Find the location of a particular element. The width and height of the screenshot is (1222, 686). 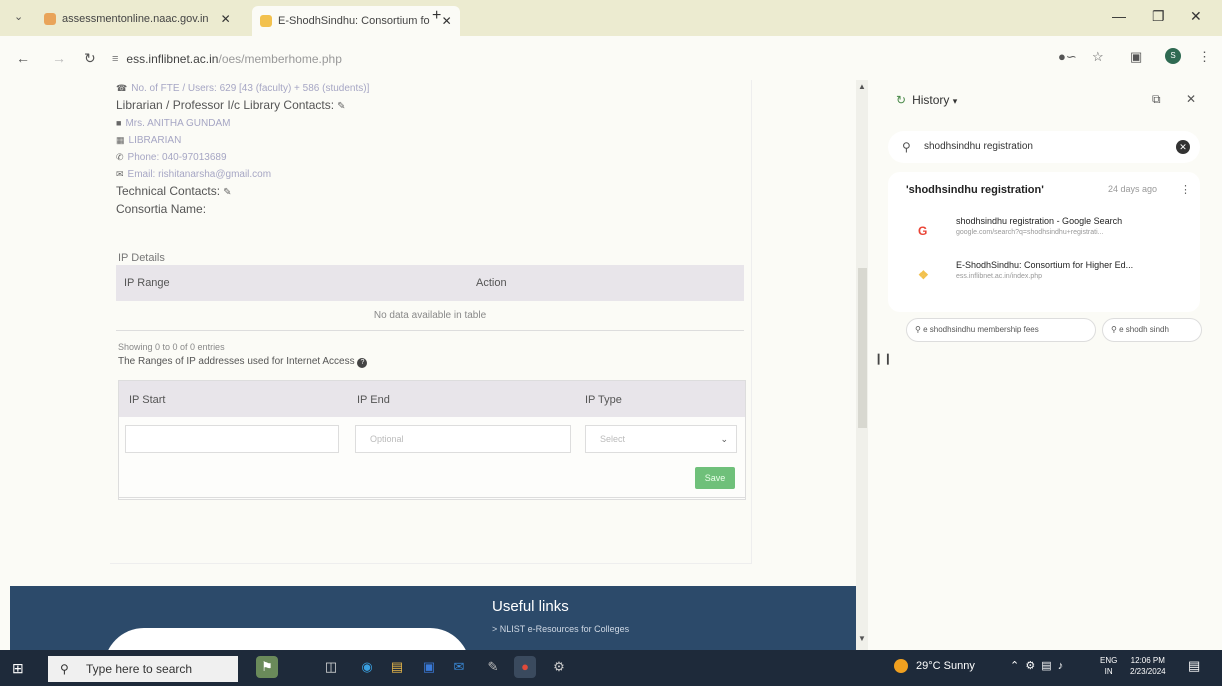

file-explorer-icon: ▤ is located at coordinates (397, 667).